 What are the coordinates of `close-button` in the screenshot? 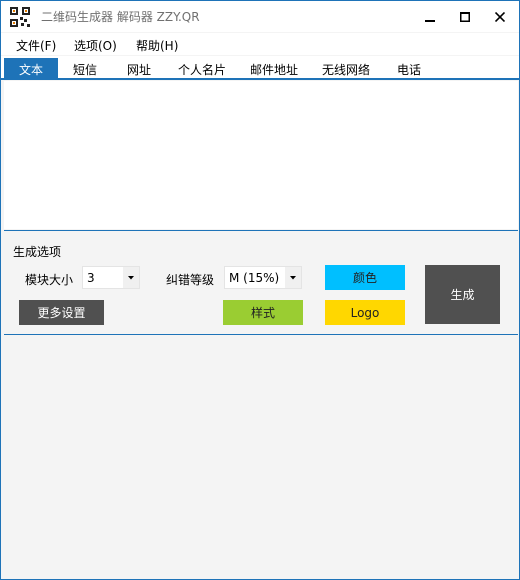 It's located at (500, 16).